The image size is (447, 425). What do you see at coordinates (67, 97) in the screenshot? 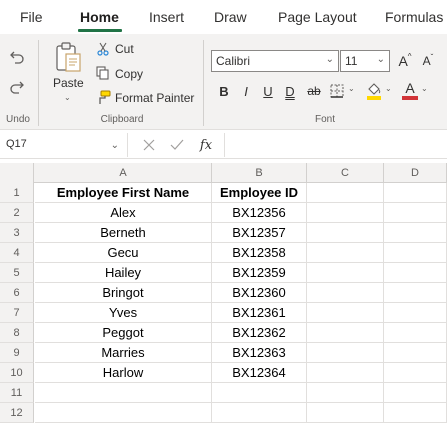
I see `paste-dropdown-chevron-icon: ⌄` at bounding box center [67, 97].